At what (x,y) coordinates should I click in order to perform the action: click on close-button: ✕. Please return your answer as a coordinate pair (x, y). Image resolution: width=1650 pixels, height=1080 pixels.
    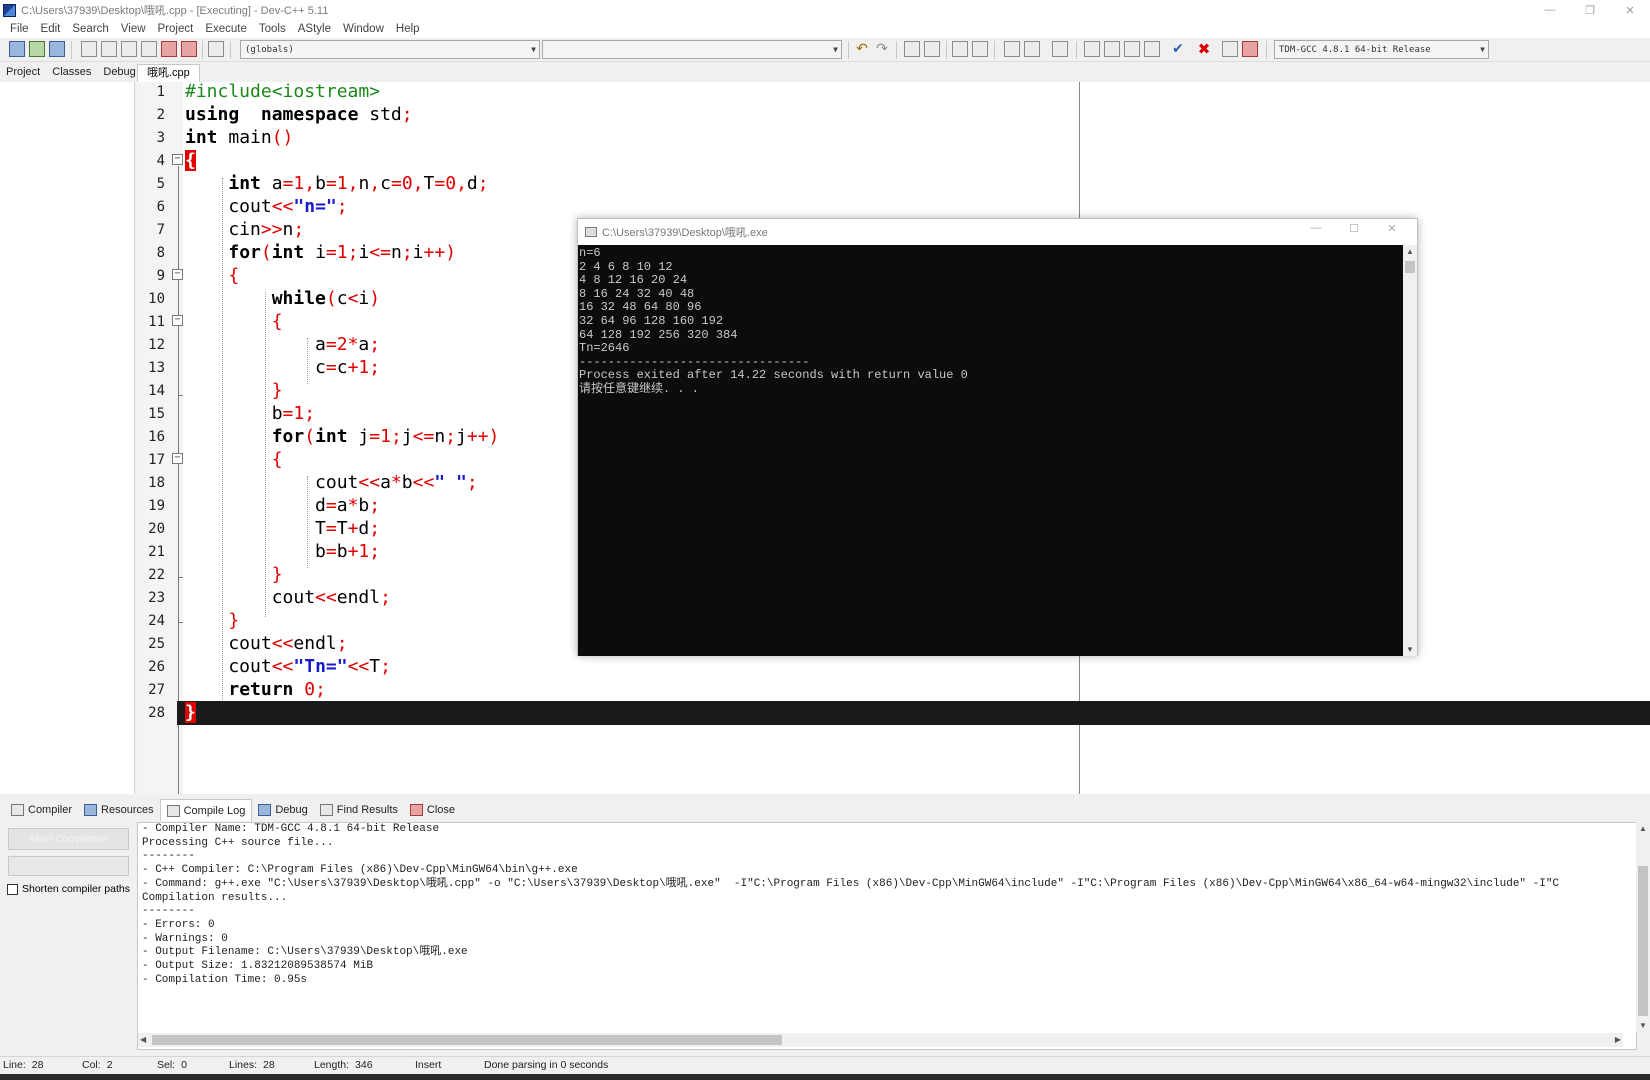
    Looking at the image, I should click on (1630, 10).